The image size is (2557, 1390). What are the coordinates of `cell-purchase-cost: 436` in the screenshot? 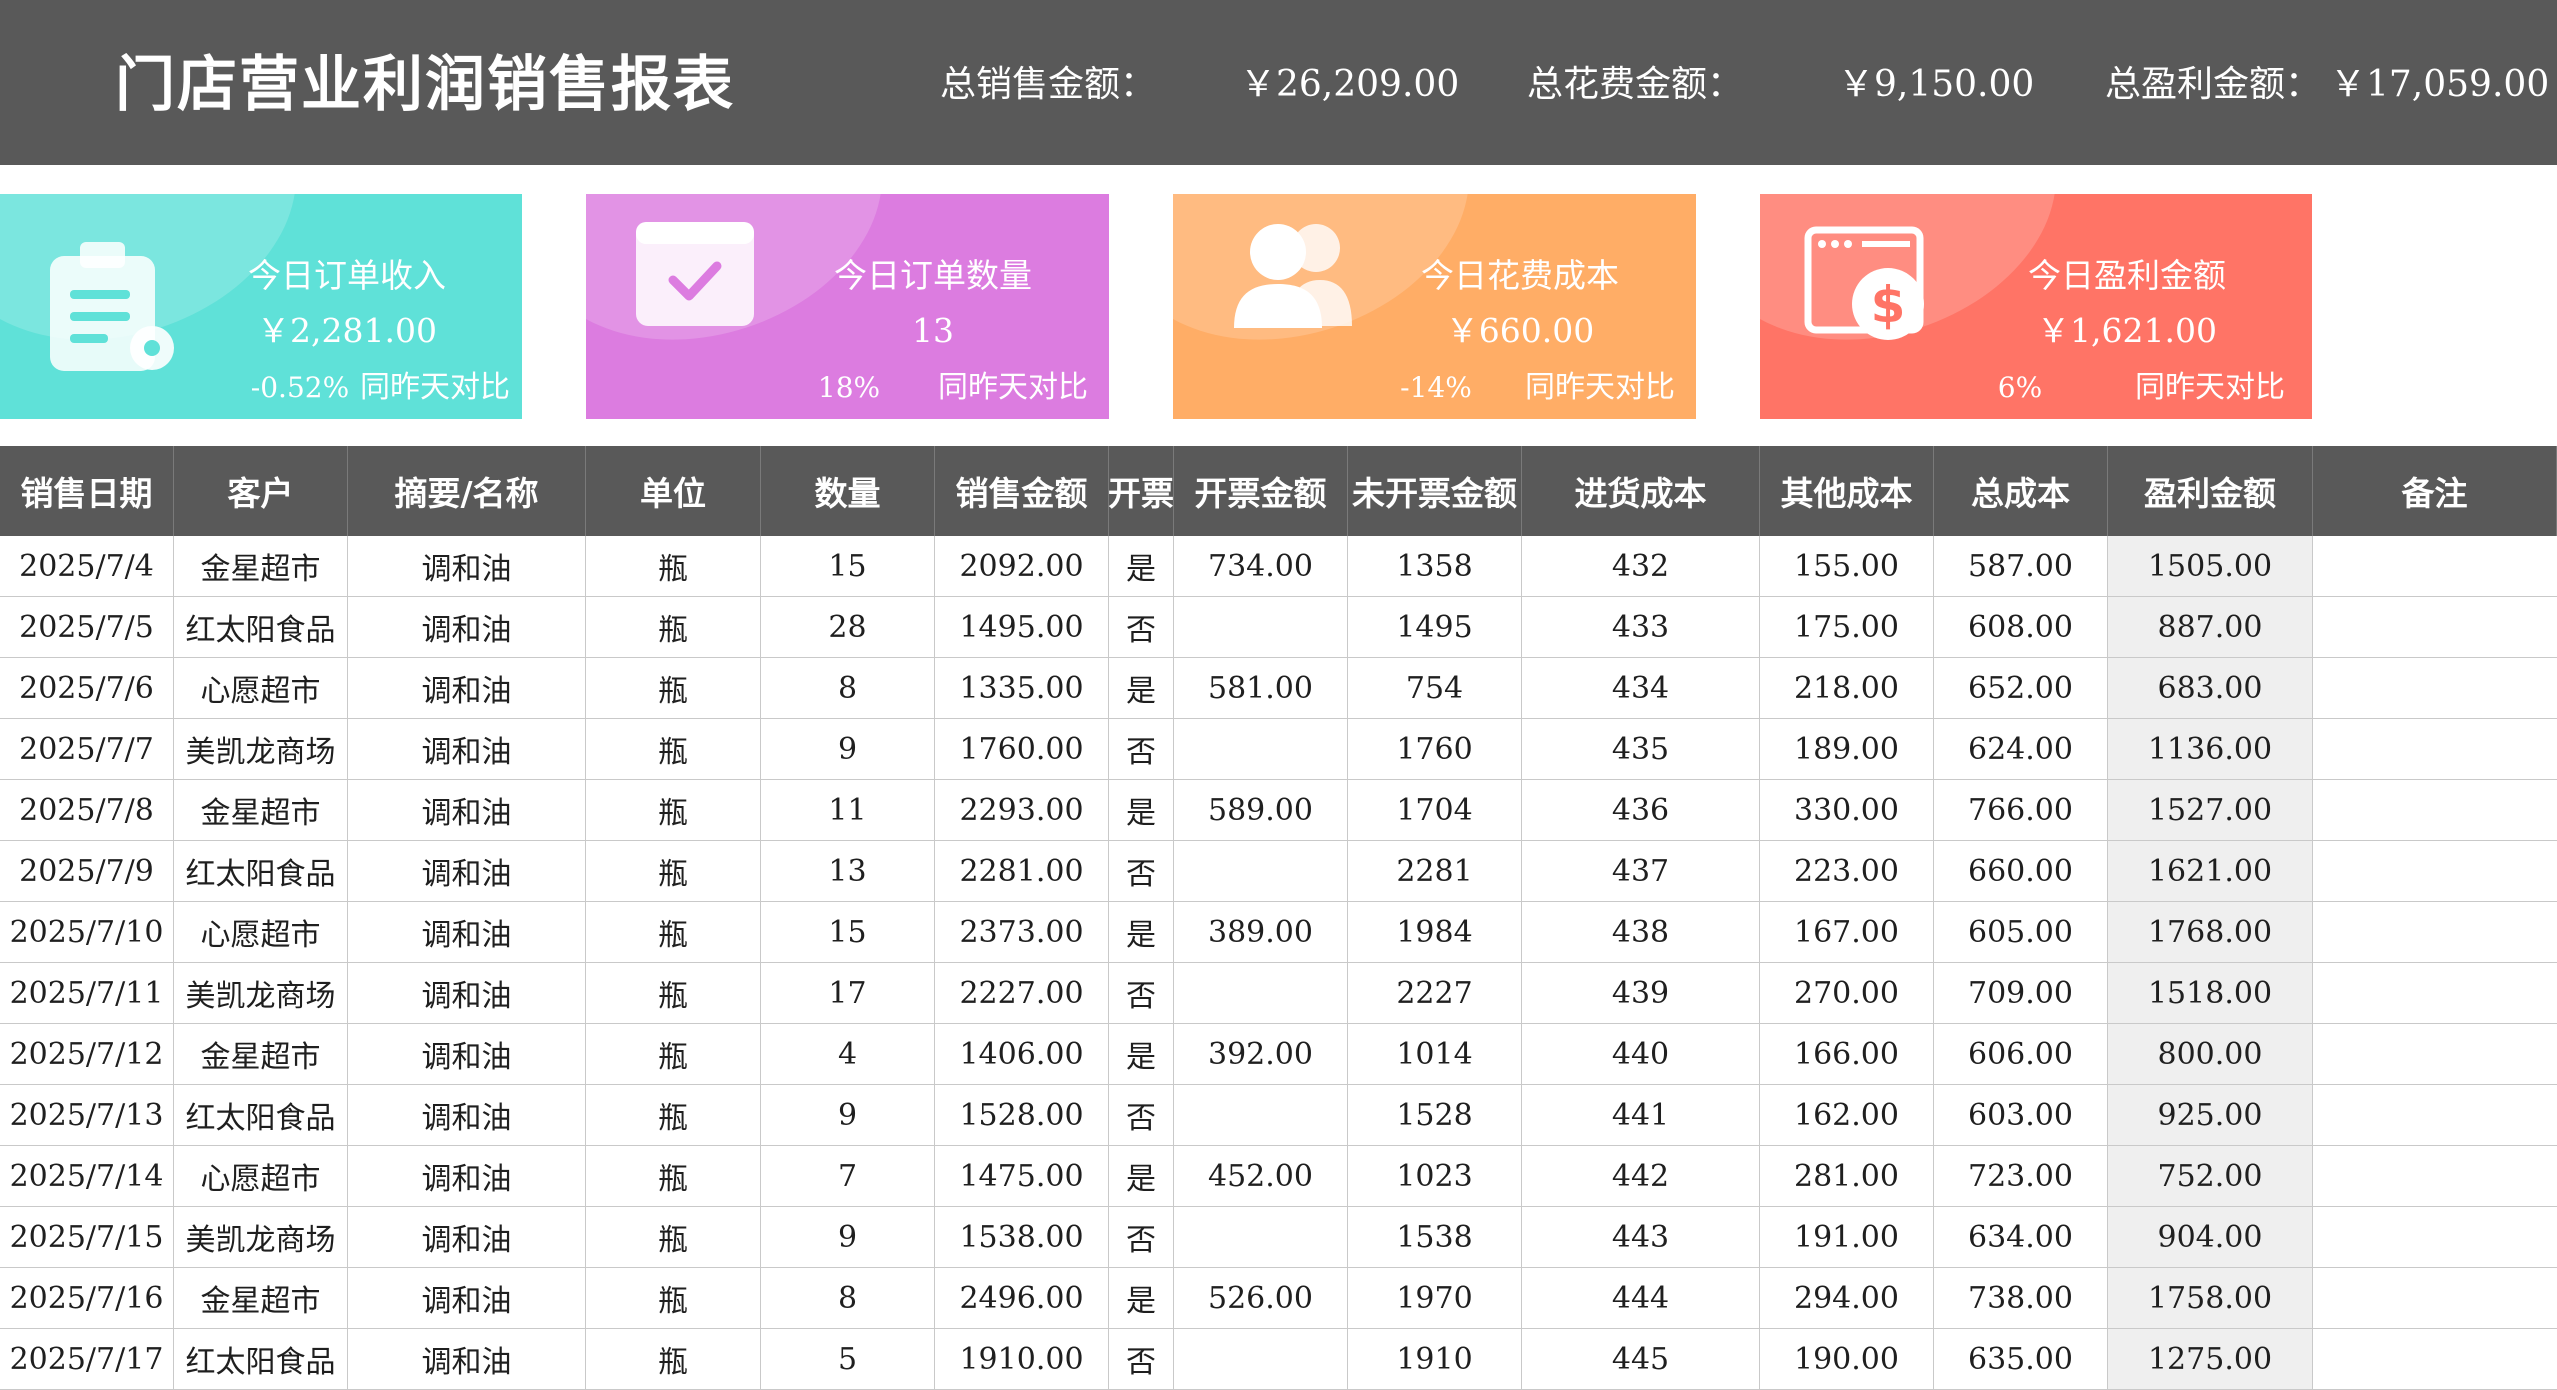 It's located at (1641, 810).